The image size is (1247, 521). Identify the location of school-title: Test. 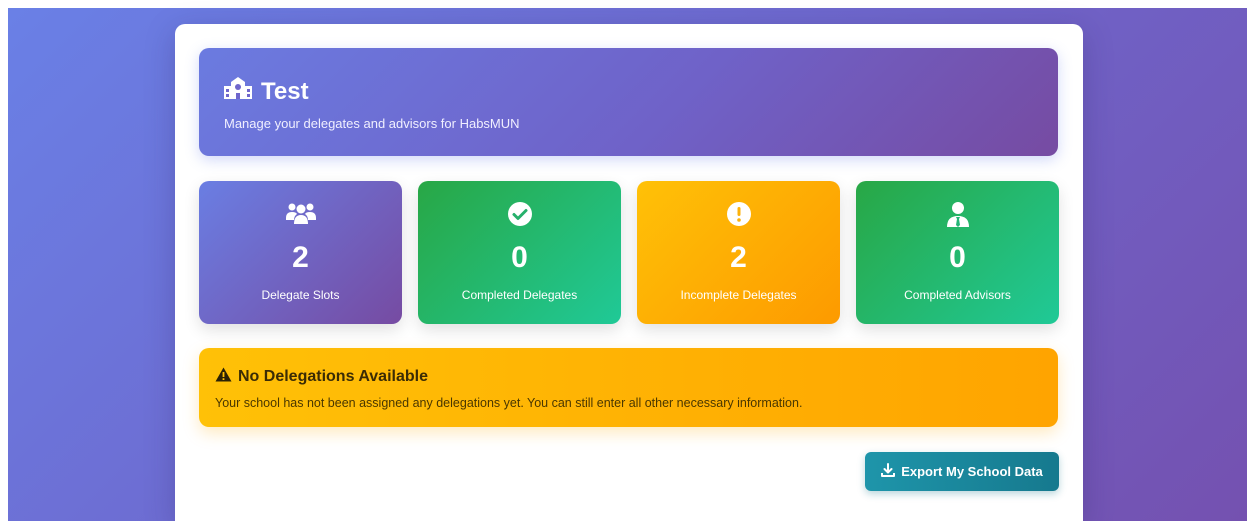
(266, 91).